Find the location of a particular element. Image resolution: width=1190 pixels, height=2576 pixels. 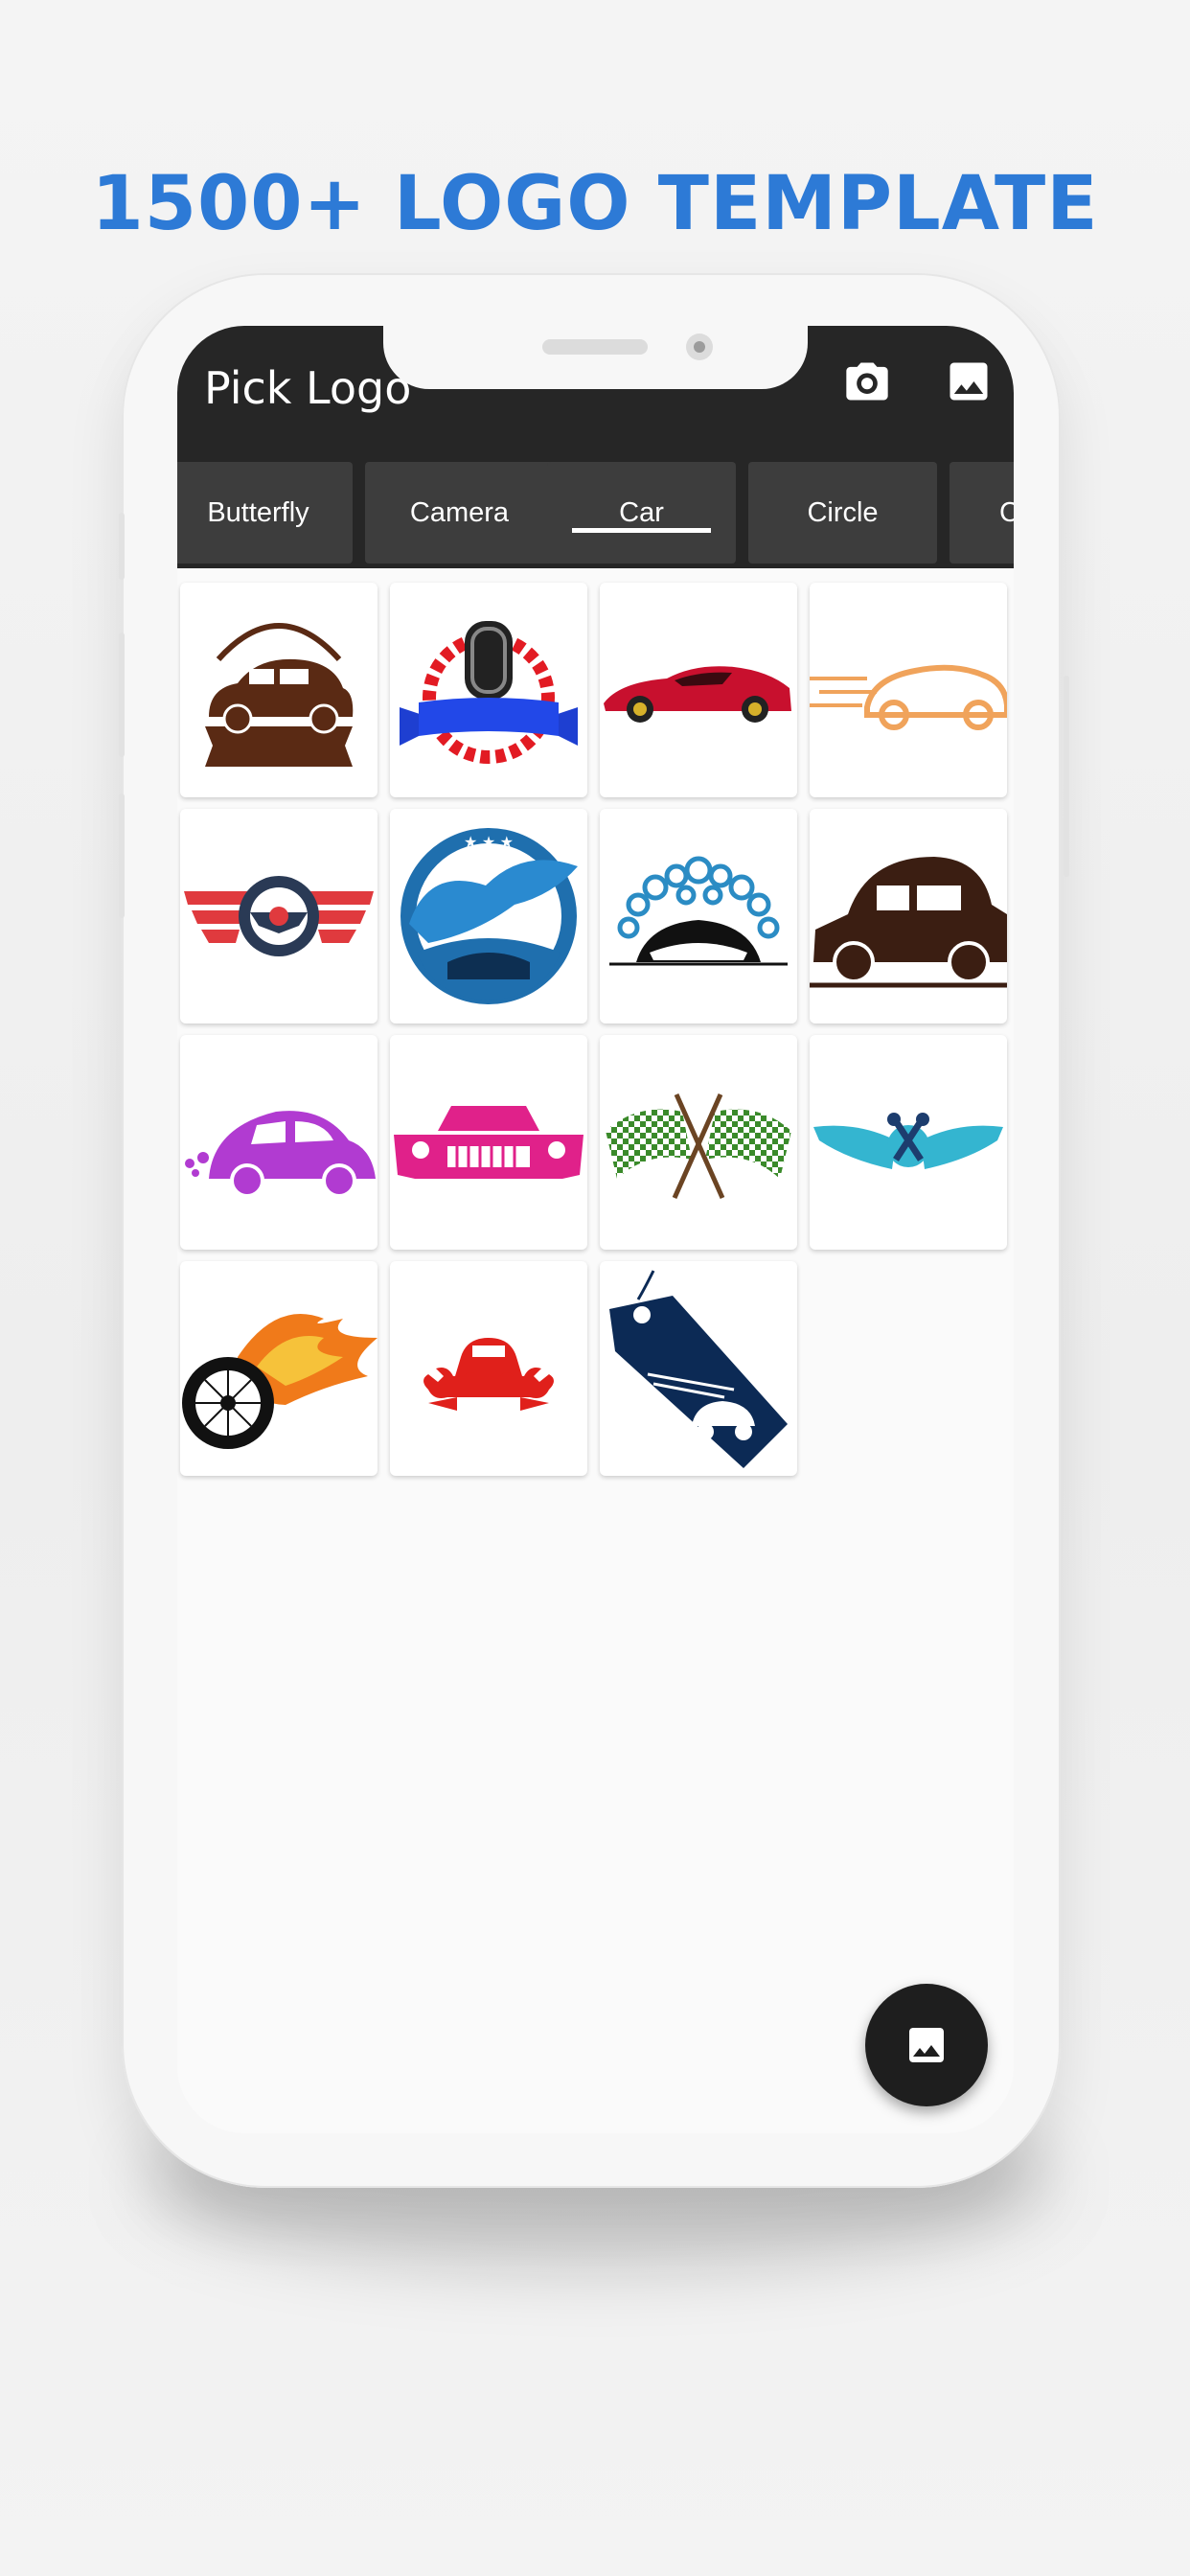

tab-butterfly: Butterfly is located at coordinates (265, 513).